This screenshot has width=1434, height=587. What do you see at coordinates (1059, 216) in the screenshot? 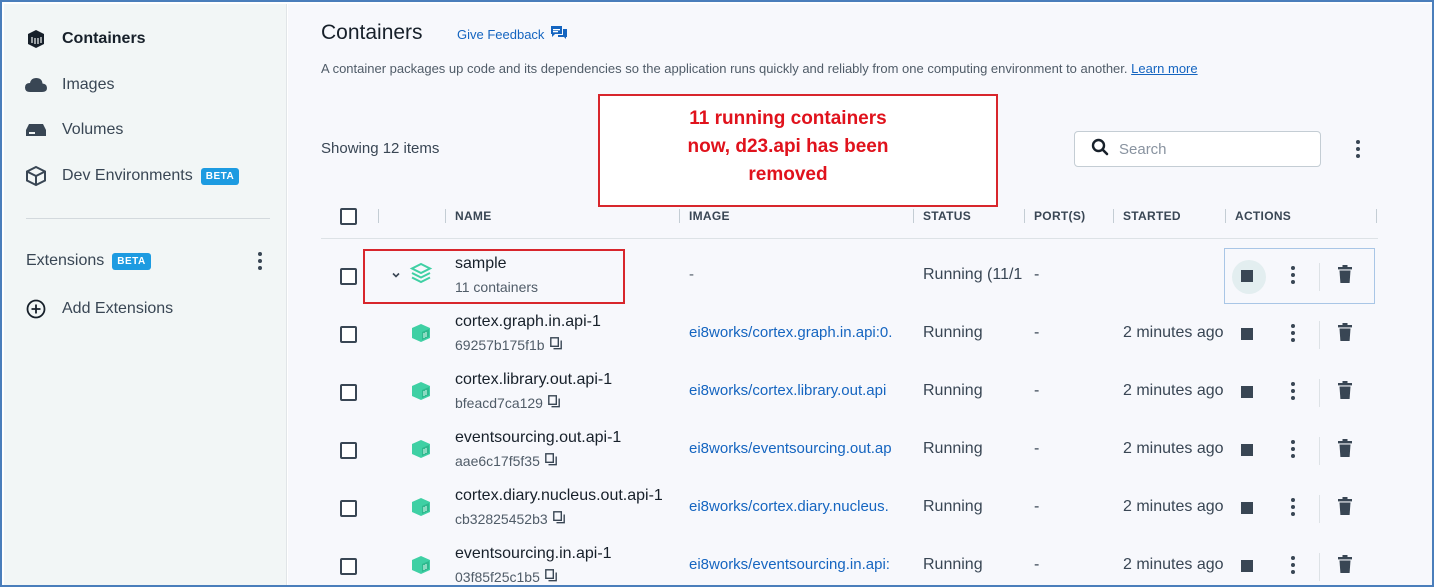
I see `column-header-ports: PORT(S)` at bounding box center [1059, 216].